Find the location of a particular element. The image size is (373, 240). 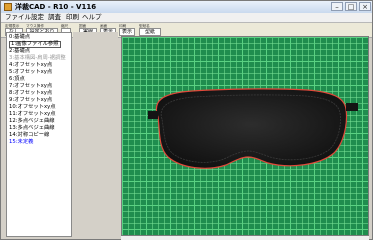

strap-right is located at coordinates (352, 107).